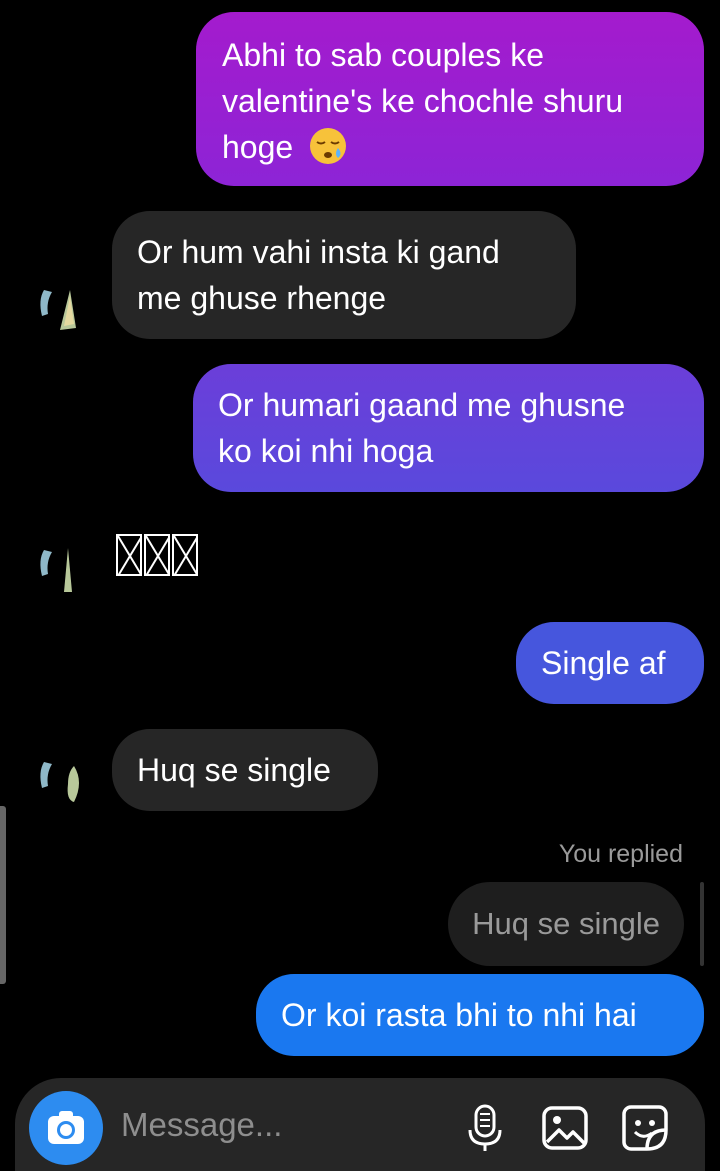 The height and width of the screenshot is (1171, 720). Describe the element at coordinates (423, 101) in the screenshot. I see `message-text: valentine's ke chochle shuru` at that location.